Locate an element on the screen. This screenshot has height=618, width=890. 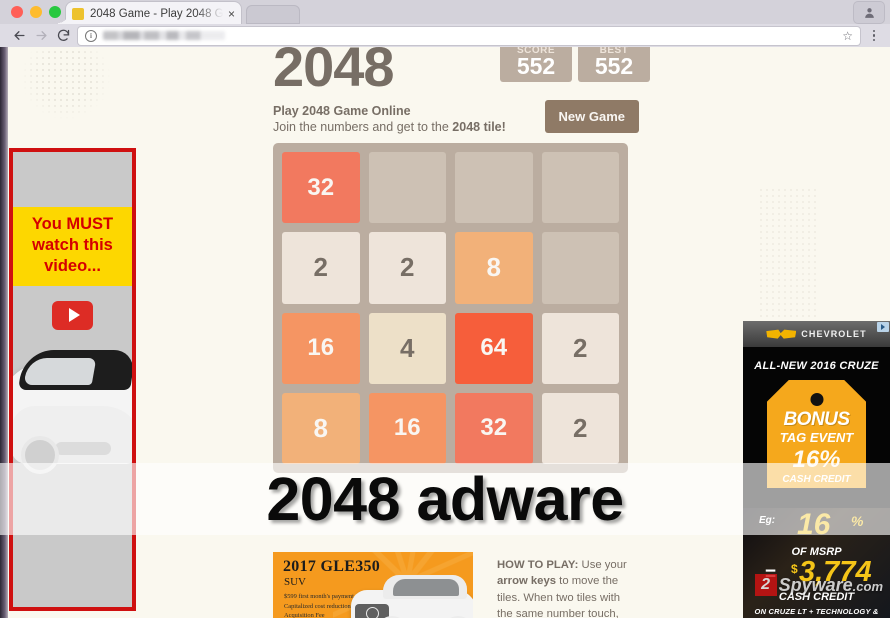
youtube-play-icon is located at coordinates (72, 315).